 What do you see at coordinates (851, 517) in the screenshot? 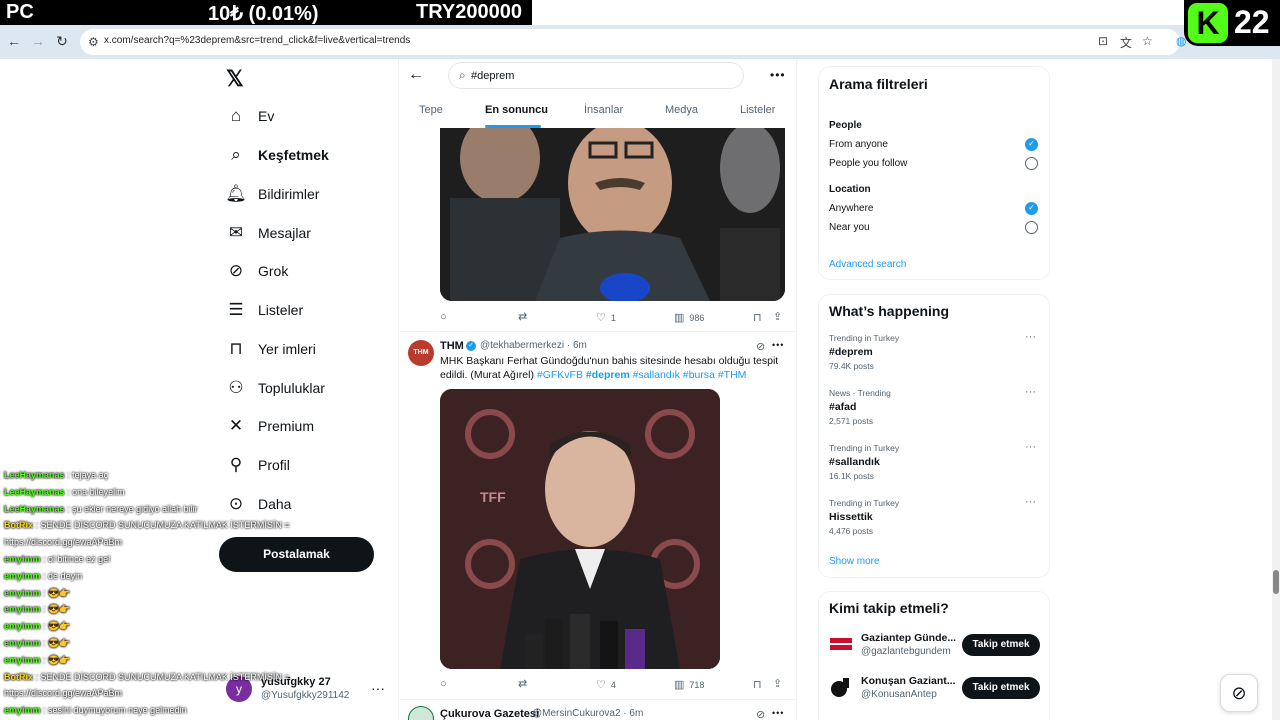
I see `trend-name: Hissettik` at bounding box center [851, 517].